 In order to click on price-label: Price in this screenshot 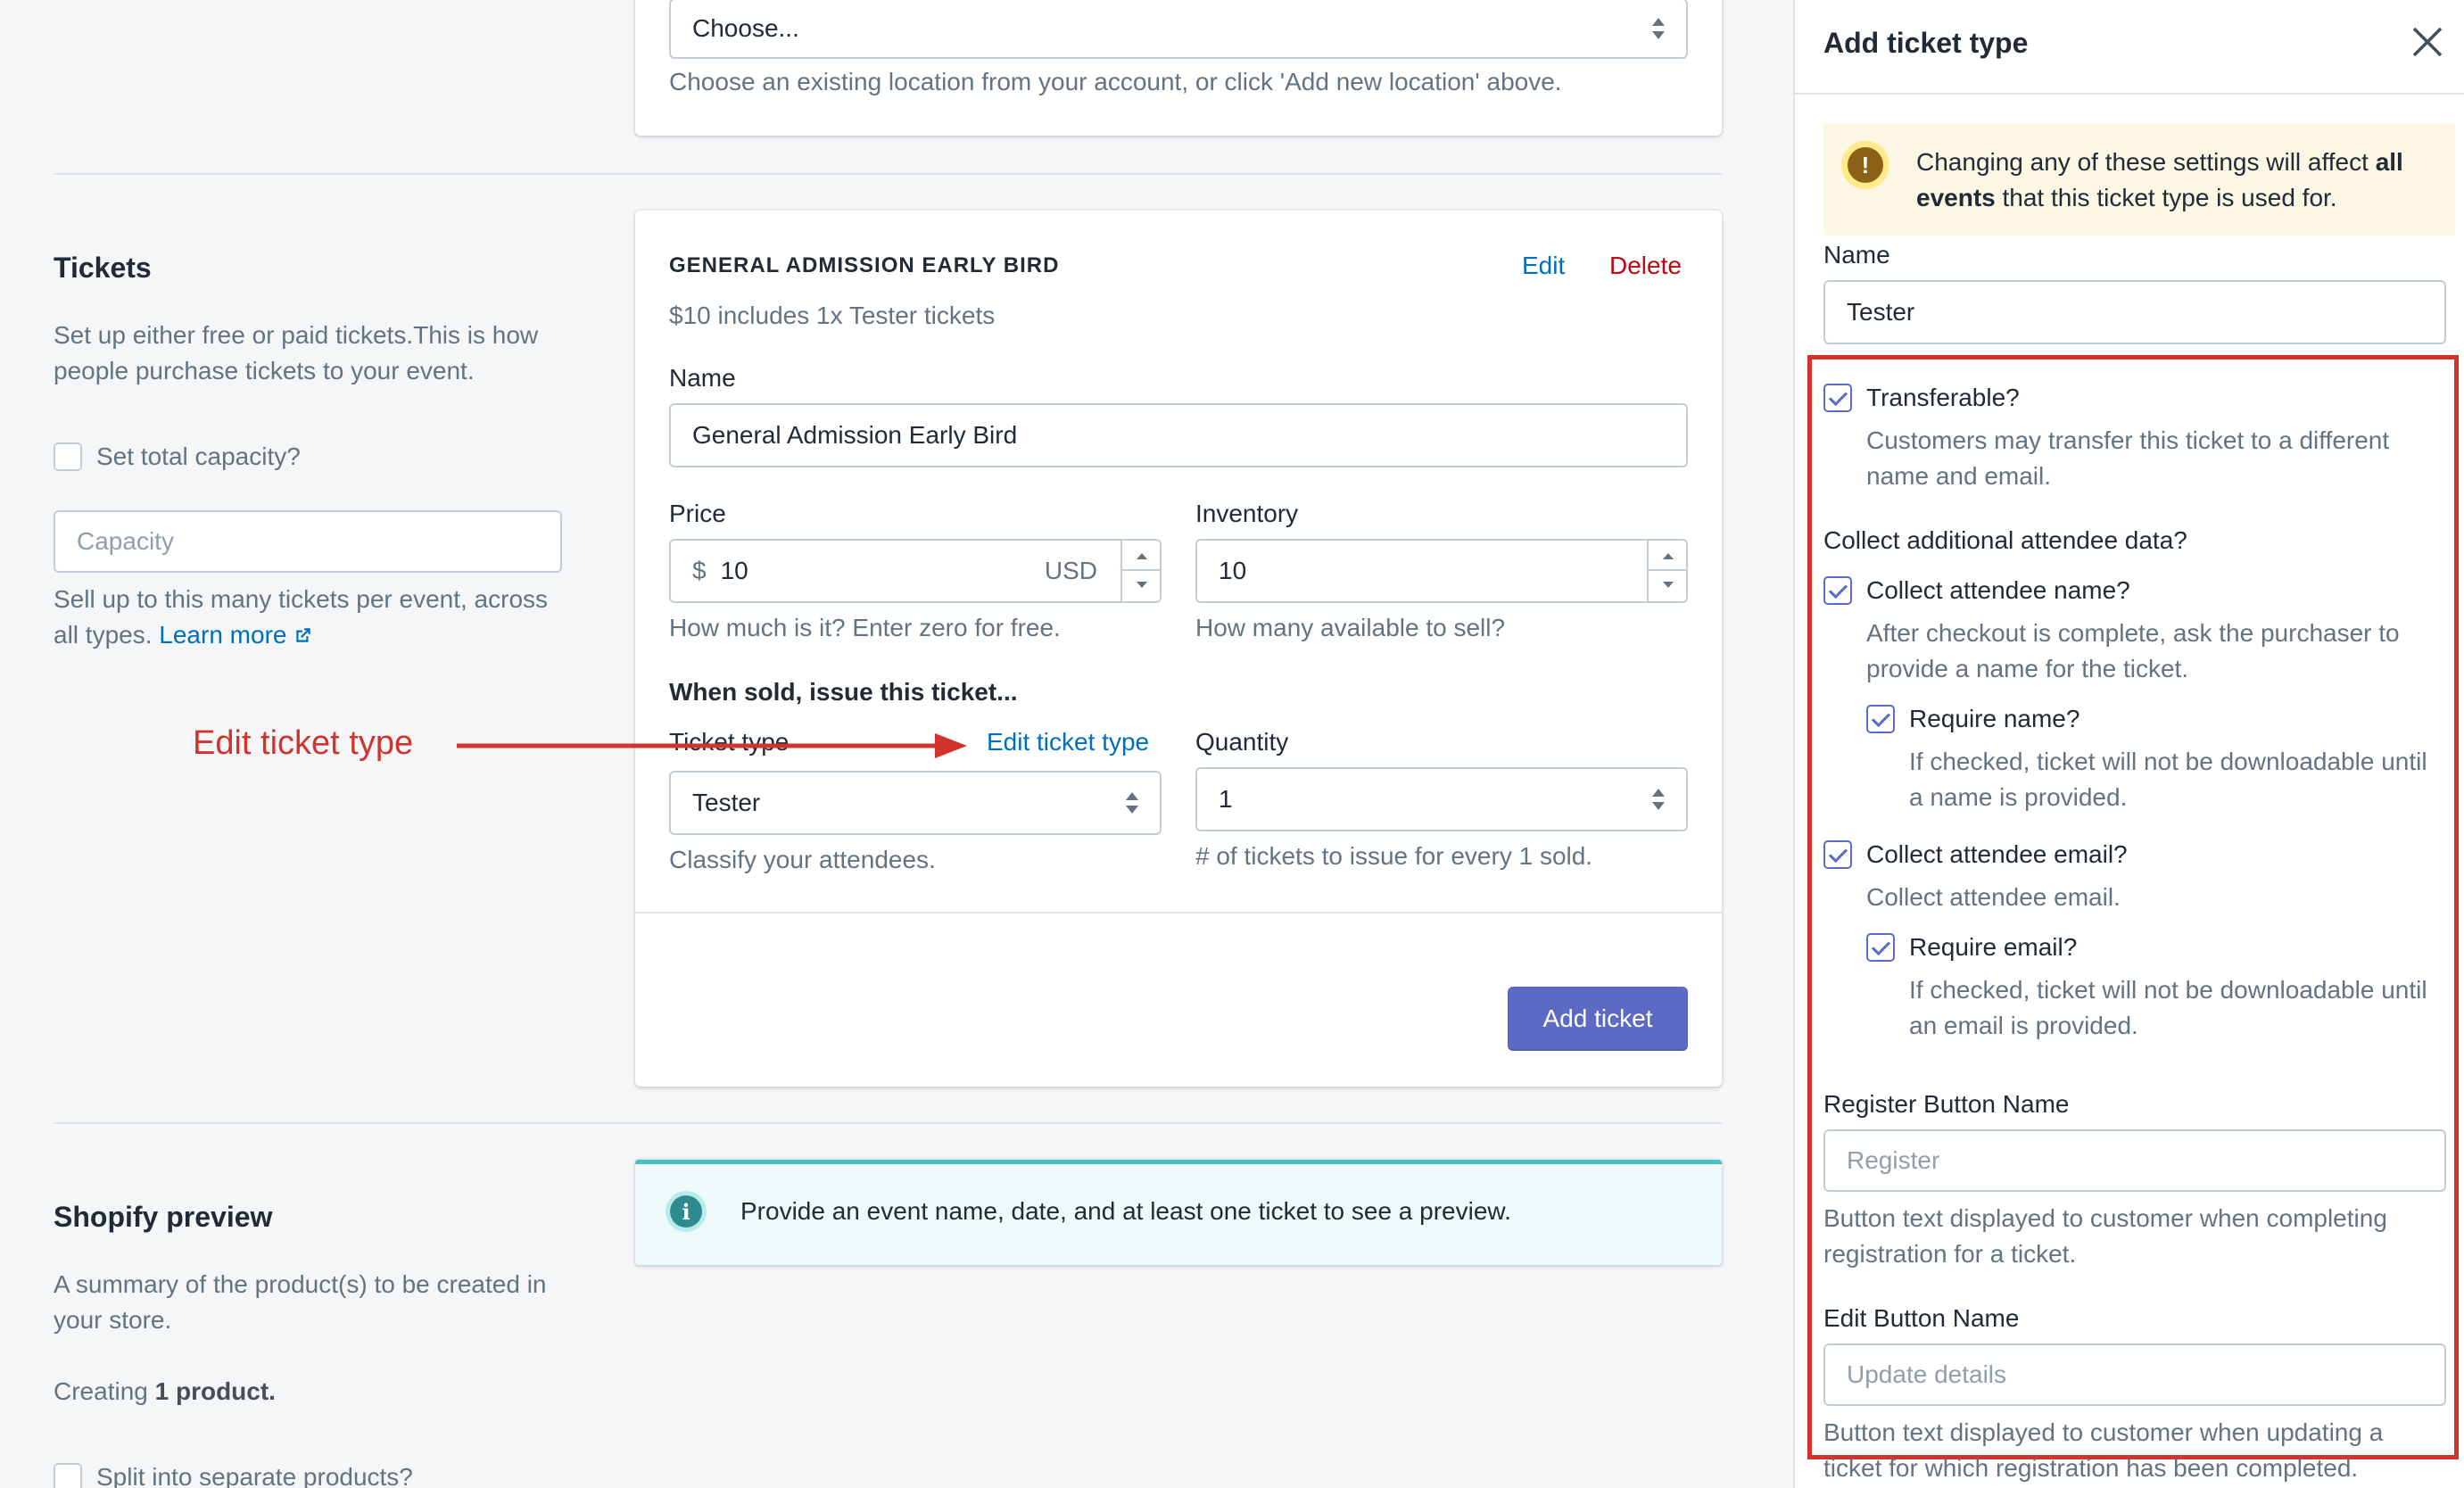, I will do `click(698, 513)`.